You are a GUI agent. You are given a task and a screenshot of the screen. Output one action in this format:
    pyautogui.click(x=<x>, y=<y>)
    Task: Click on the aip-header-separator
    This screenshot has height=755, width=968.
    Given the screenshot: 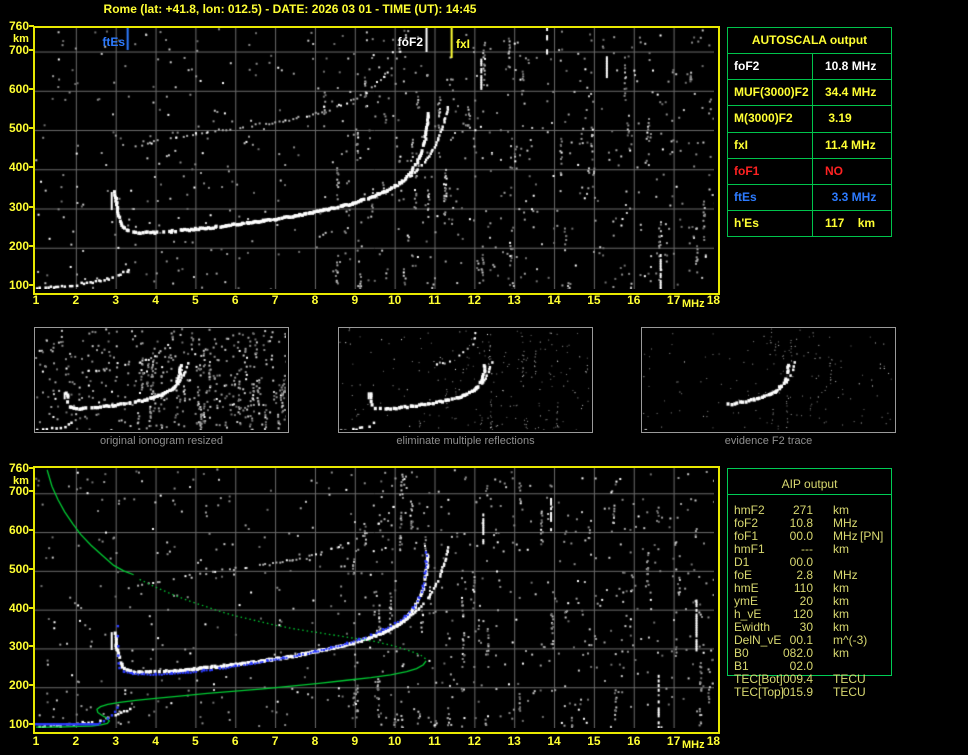 What is the action you would take?
    pyautogui.click(x=809, y=494)
    